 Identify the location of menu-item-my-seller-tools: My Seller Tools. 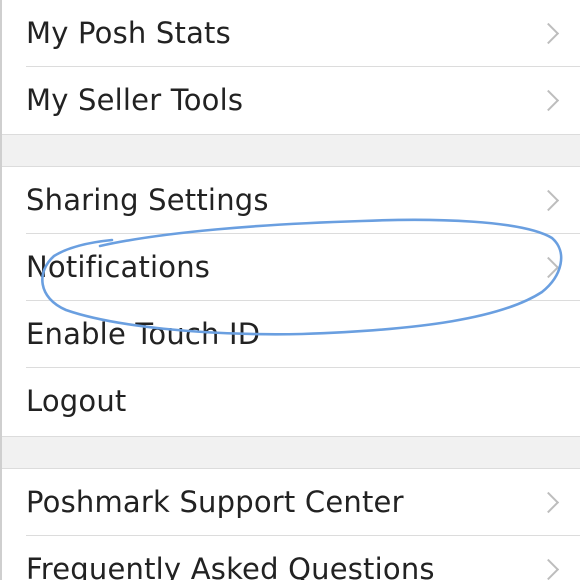
(291, 100).